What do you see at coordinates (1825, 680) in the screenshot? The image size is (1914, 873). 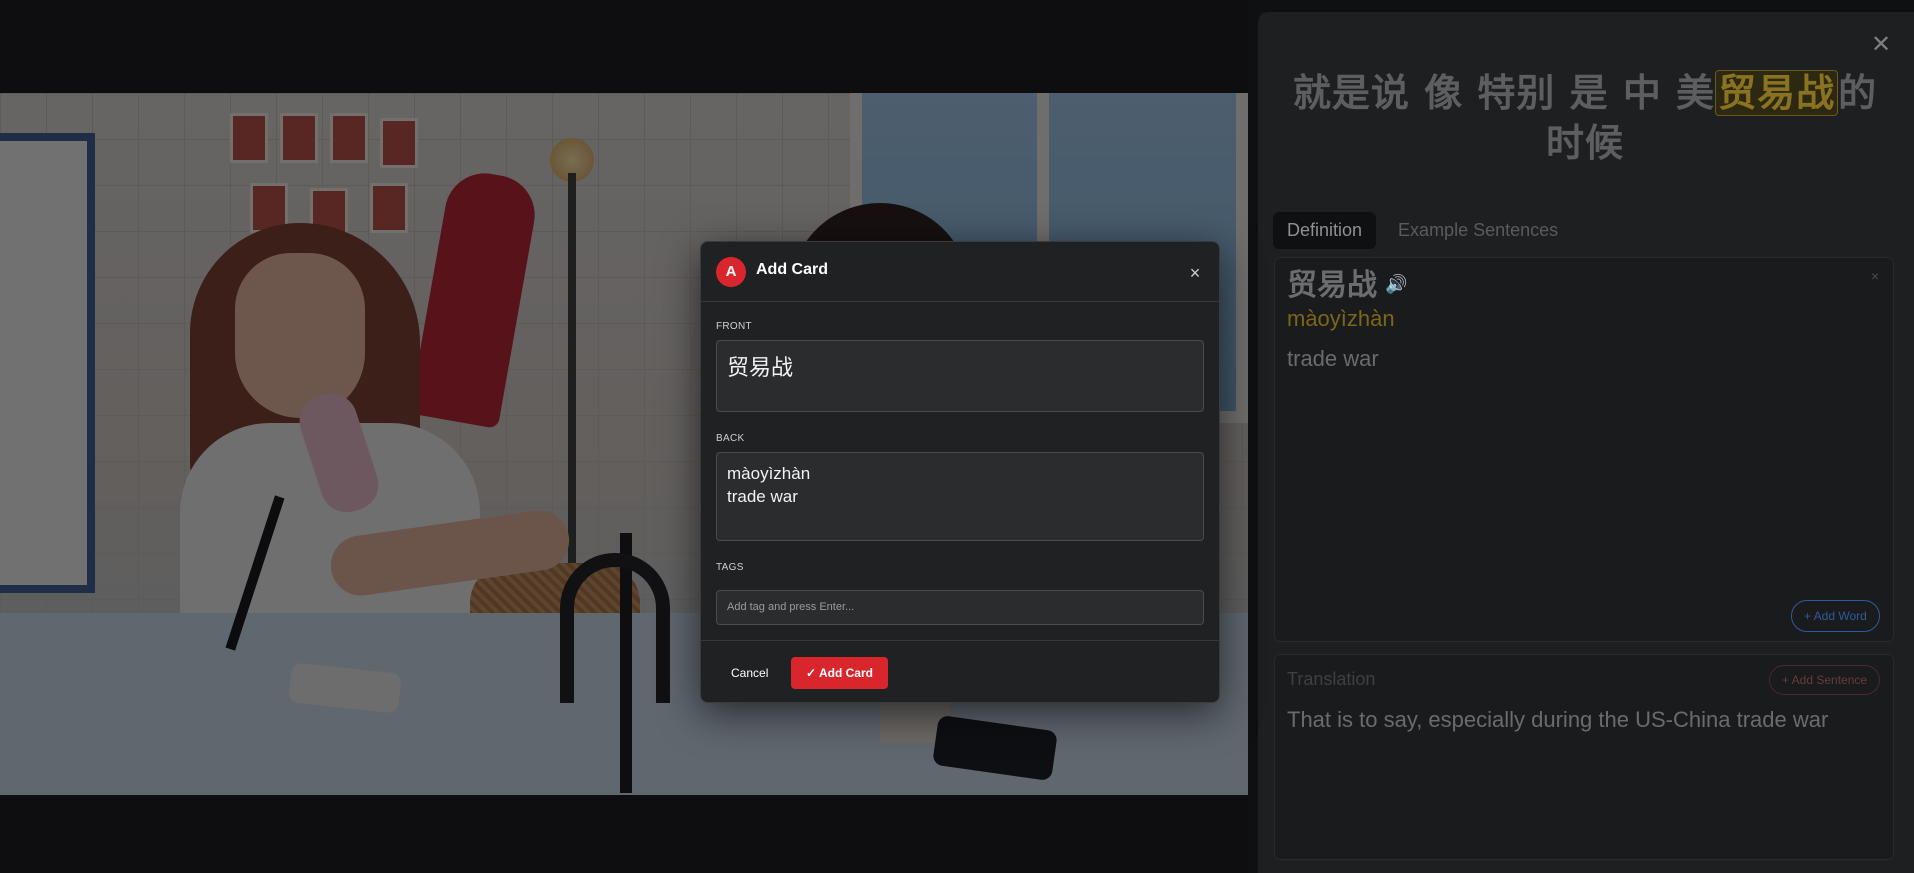 I see `add-sentence-button: + Add Sentence` at bounding box center [1825, 680].